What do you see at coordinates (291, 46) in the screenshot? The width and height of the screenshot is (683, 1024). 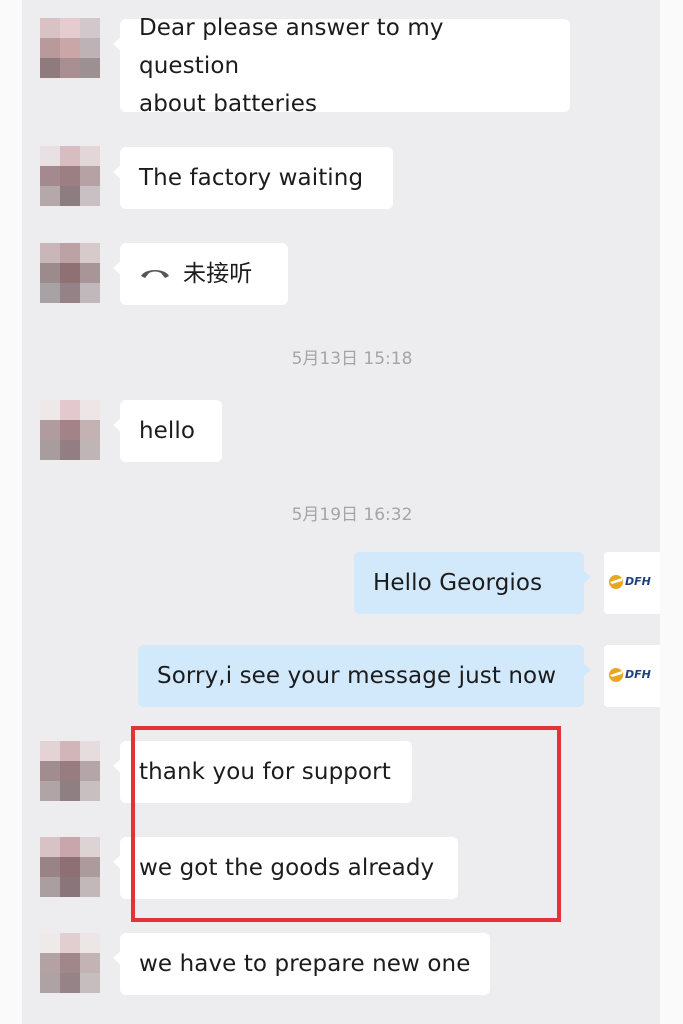 I see `message-text-line: Dear please answer to my question` at bounding box center [291, 46].